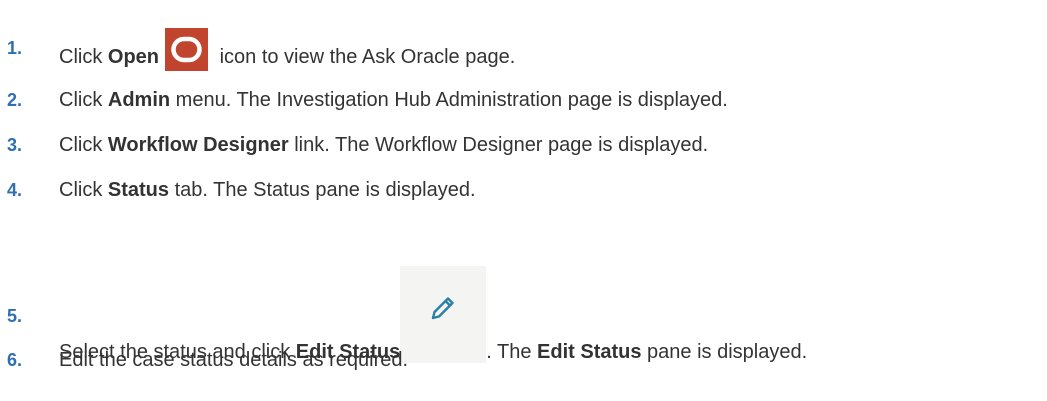 This screenshot has width=1047, height=401. I want to click on step-number: 6., so click(15, 360).